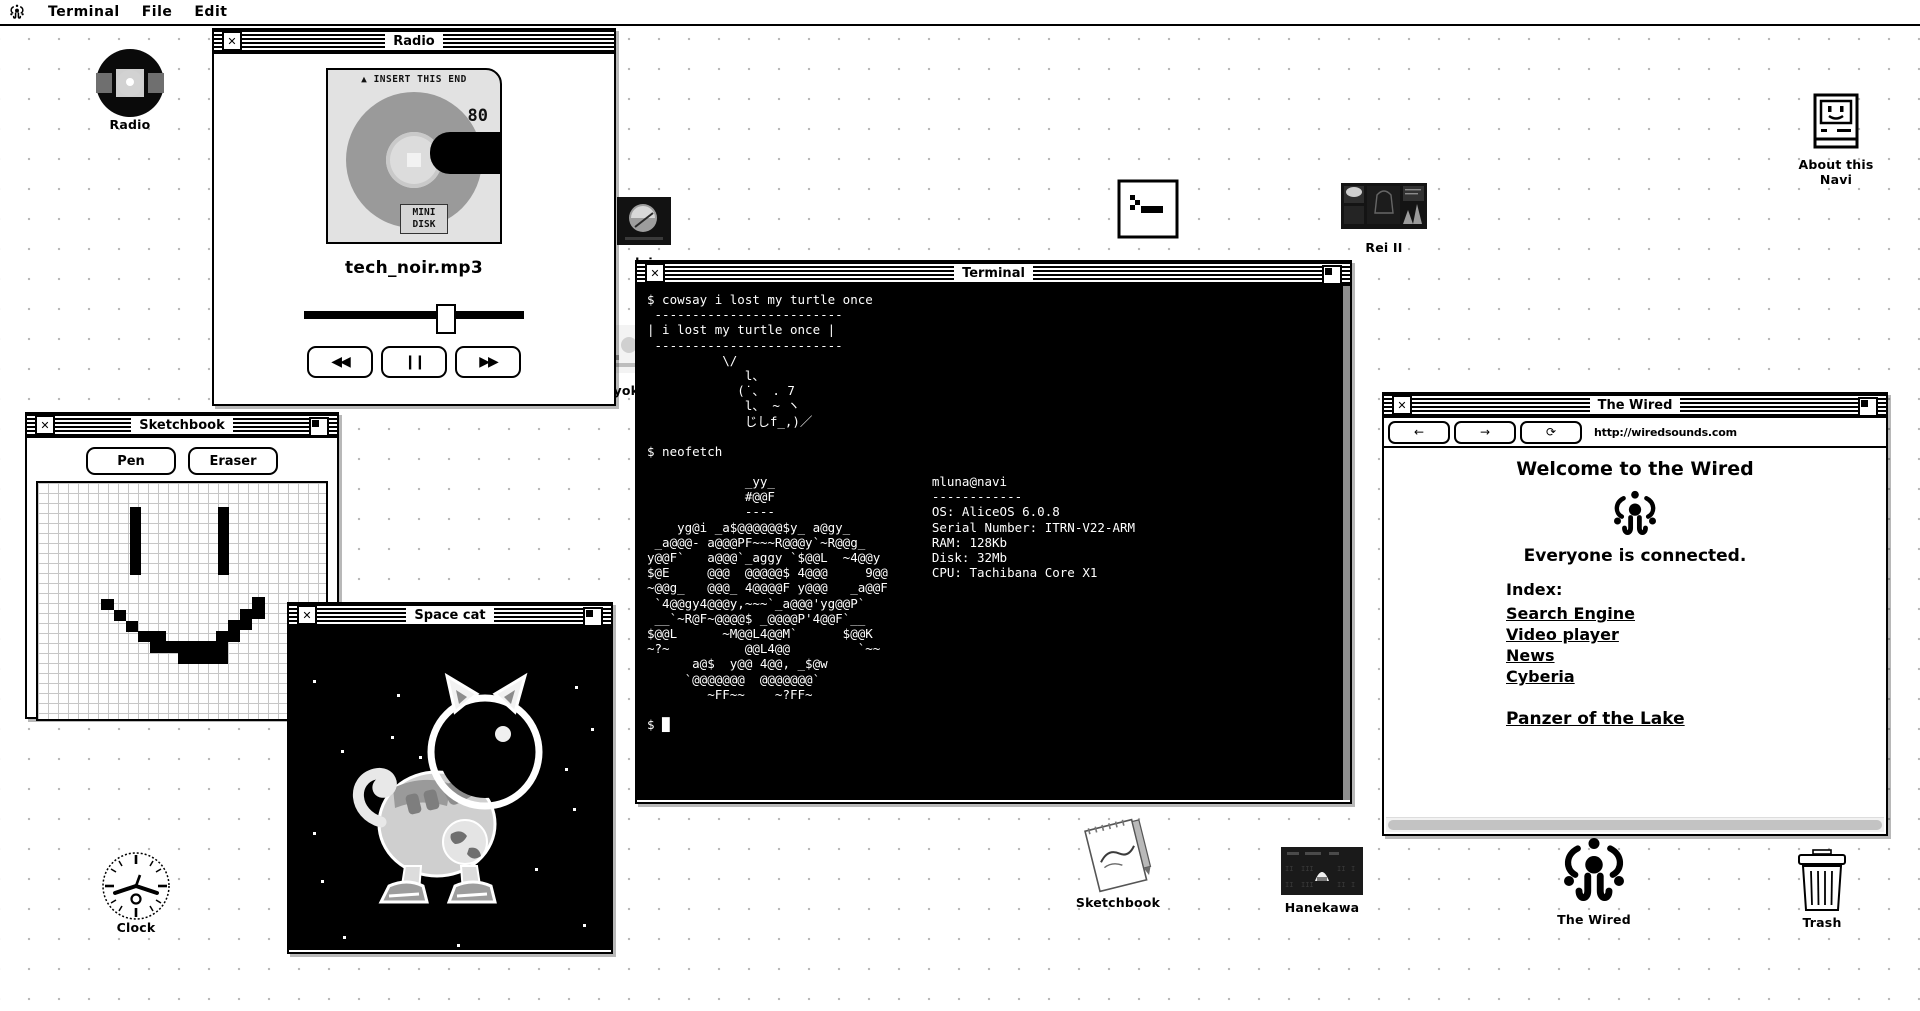  I want to click on browser-toolbar: ← → ⟳ http://wiredsounds.com, so click(1635, 433).